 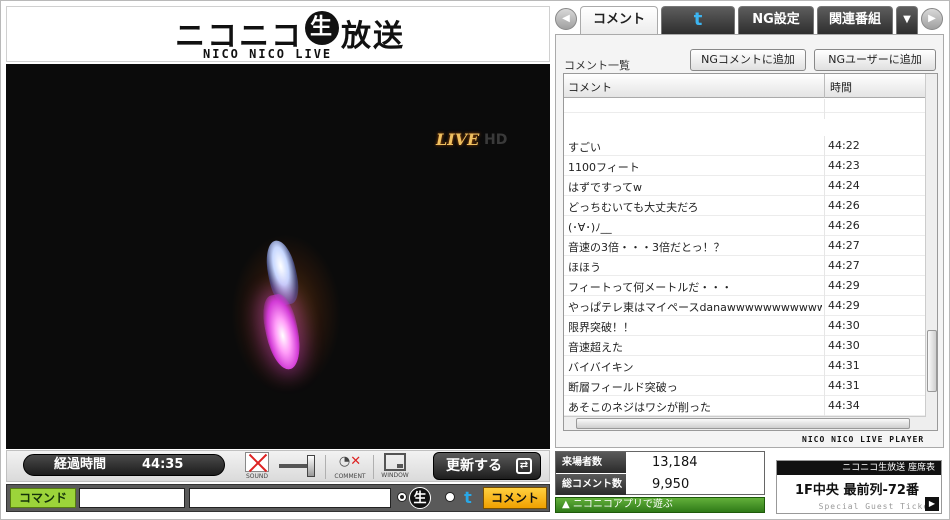 What do you see at coordinates (745, 226) in the screenshot?
I see `comment-row: (･∀･)ﾉ__ 44:26` at bounding box center [745, 226].